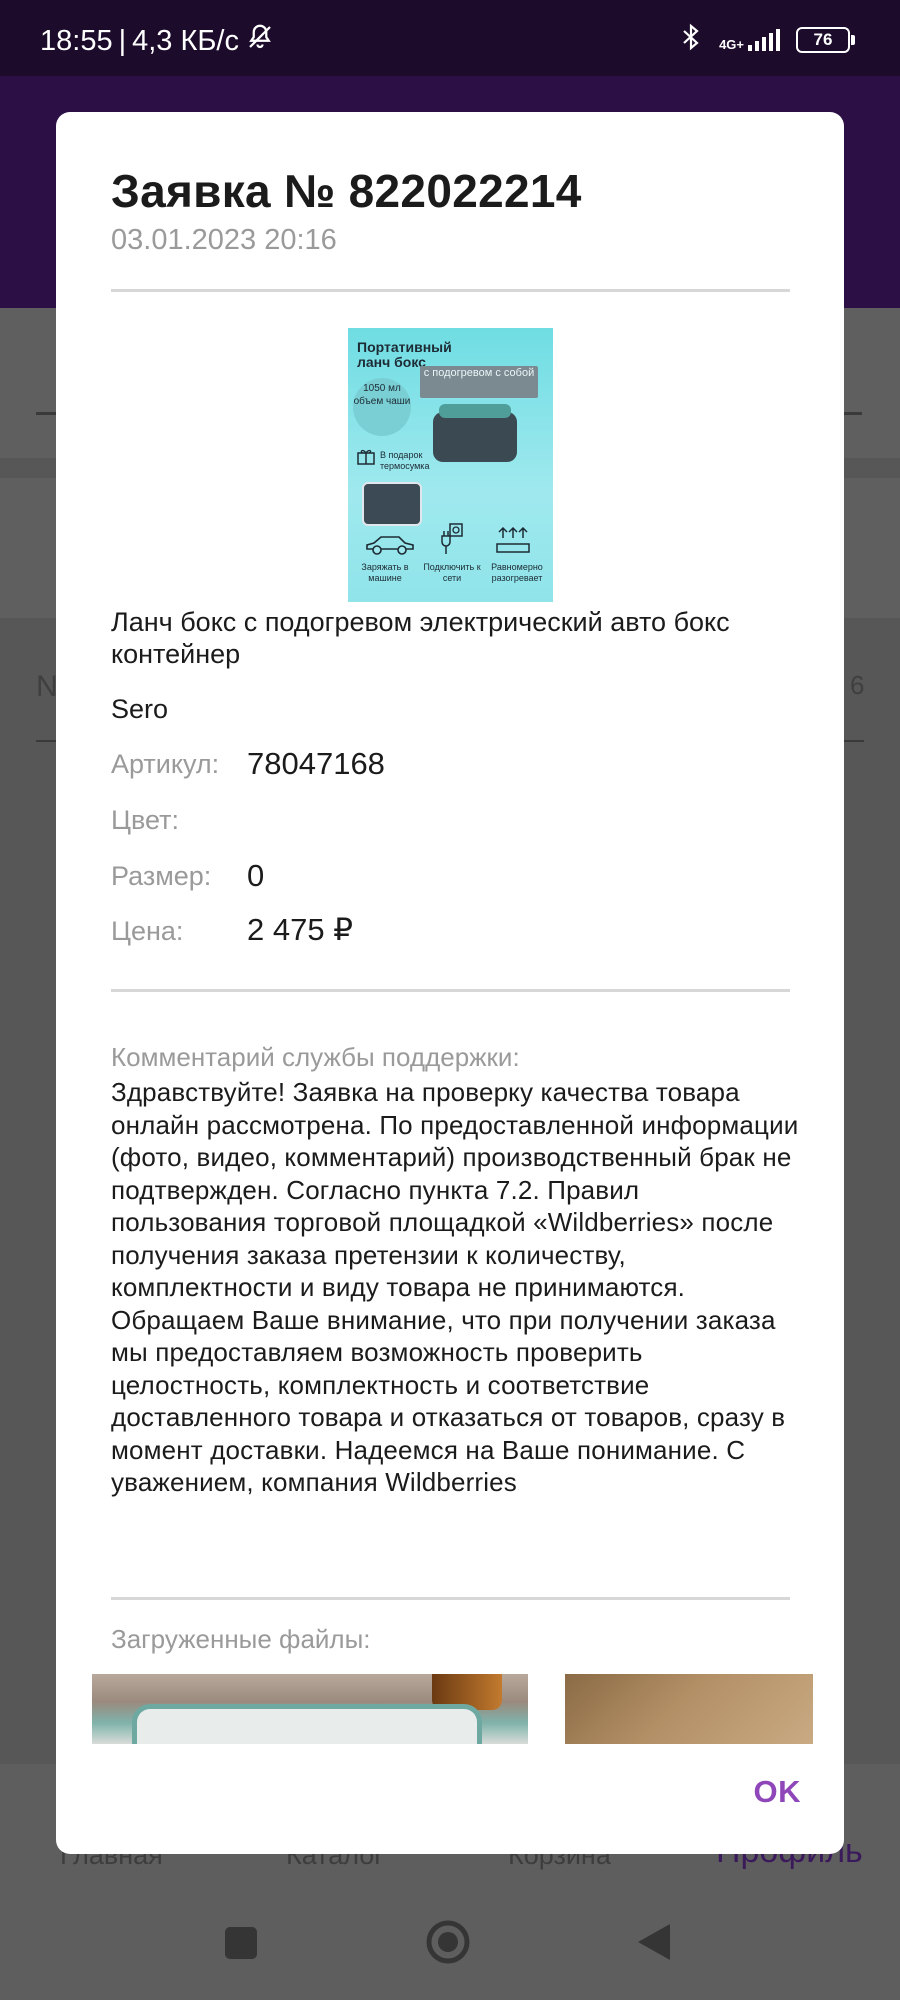 This screenshot has height=2000, width=900. What do you see at coordinates (691, 39) in the screenshot?
I see `bluetooth-icon` at bounding box center [691, 39].